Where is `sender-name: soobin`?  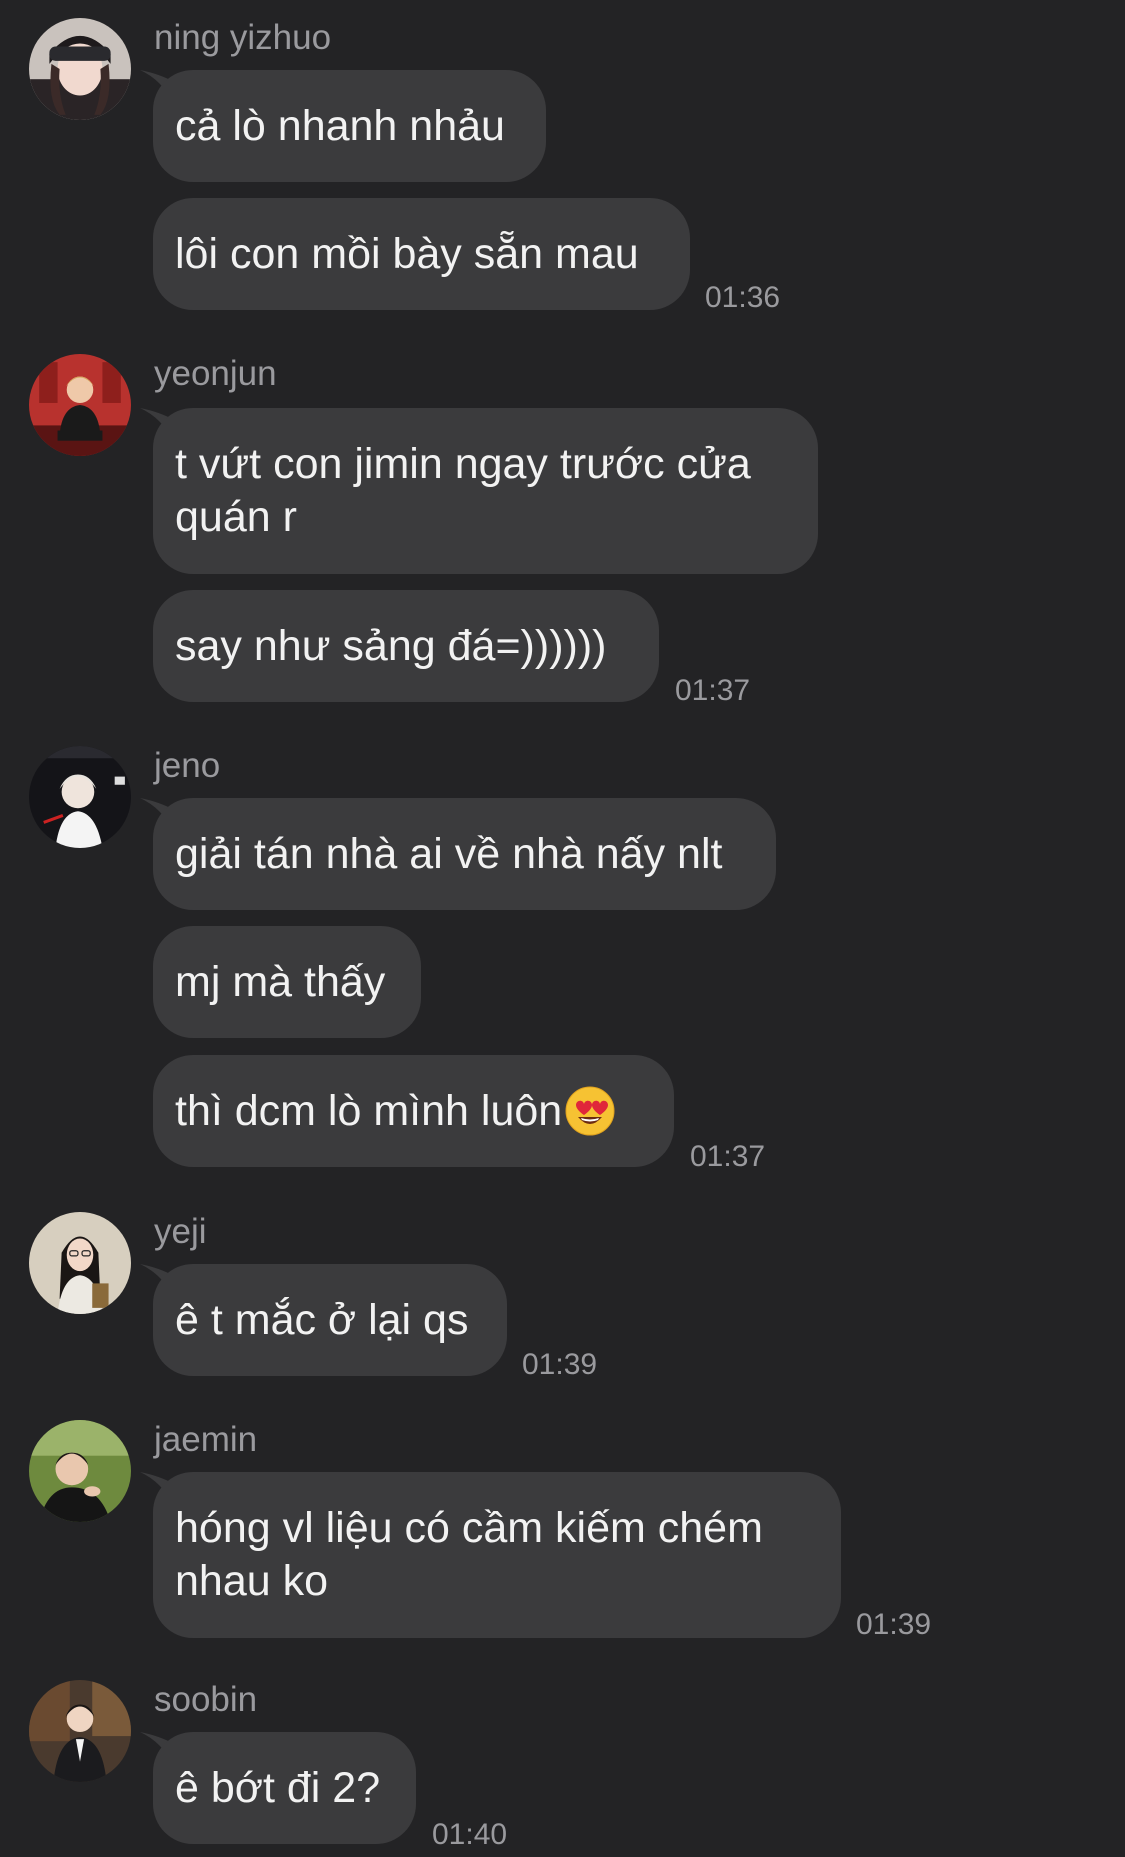
sender-name: soobin is located at coordinates (206, 1699).